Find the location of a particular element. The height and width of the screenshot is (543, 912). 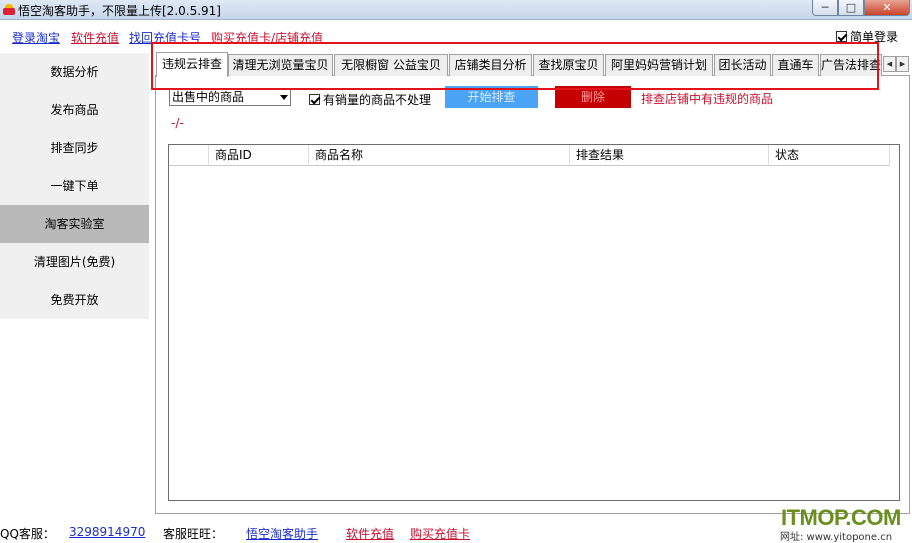

product-status-value: 出售中的商品 is located at coordinates (208, 97).